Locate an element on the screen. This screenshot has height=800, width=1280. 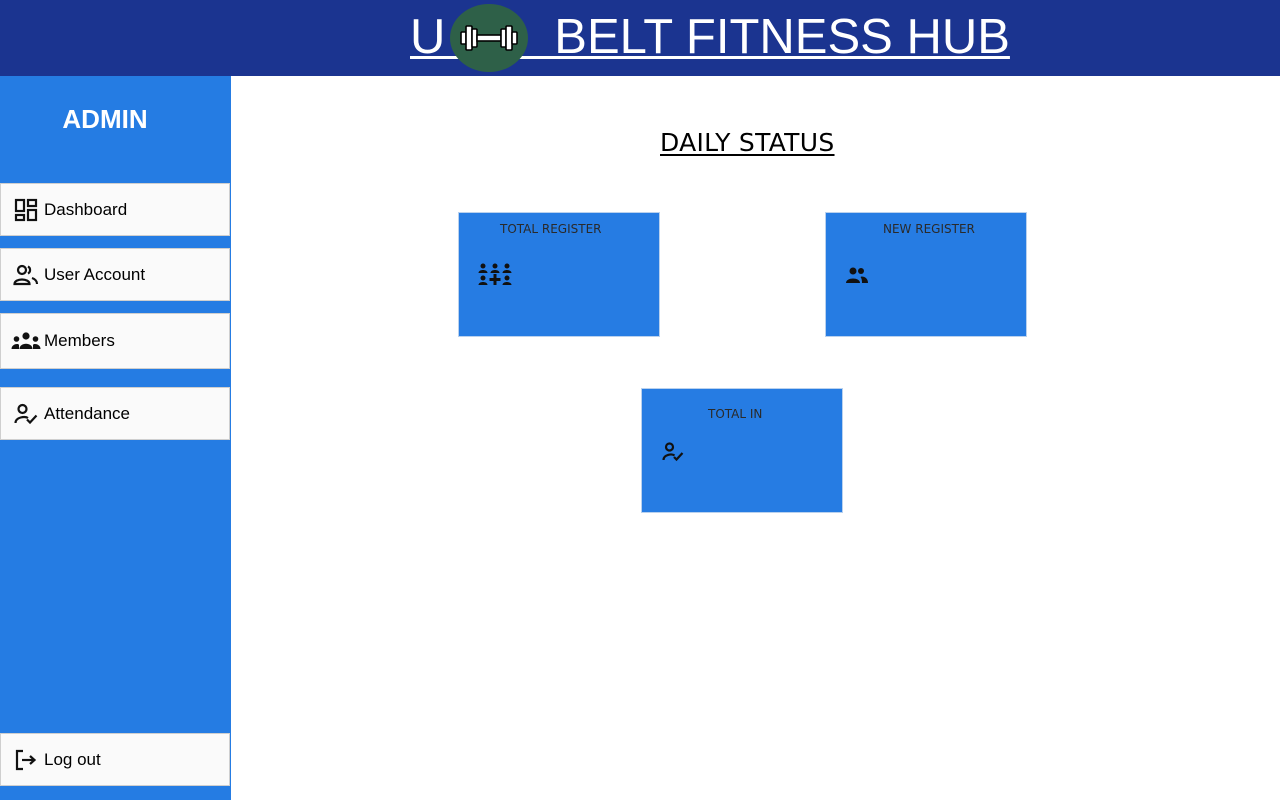
dumbbell-icon is located at coordinates (489, 38).